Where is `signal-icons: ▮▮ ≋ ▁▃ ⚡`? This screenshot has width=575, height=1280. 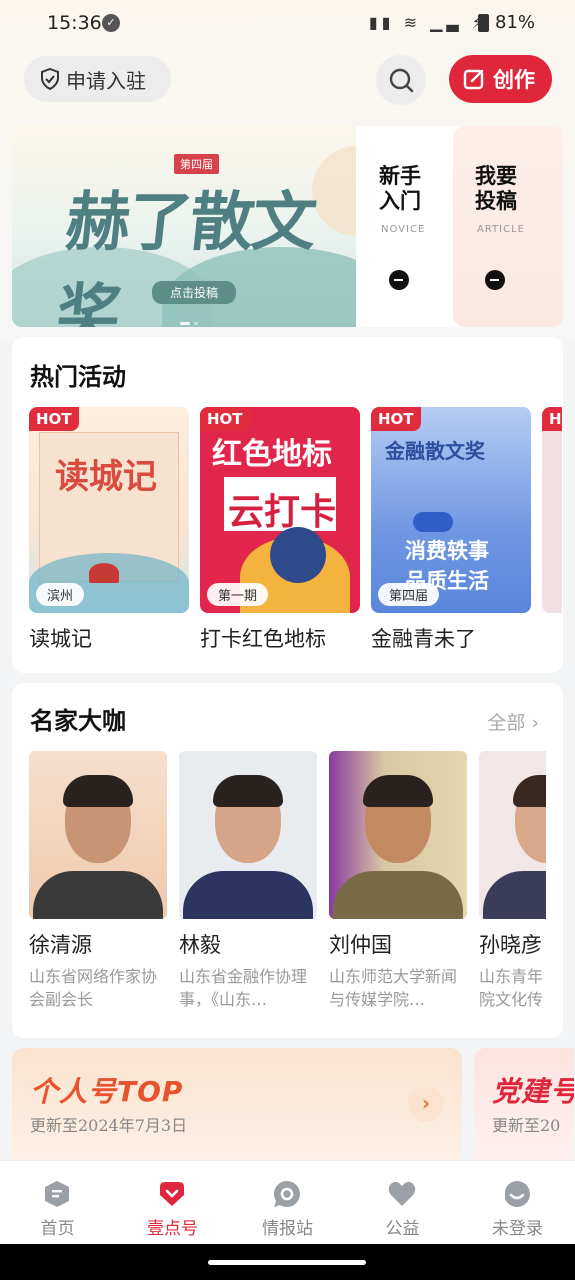
signal-icons: ▮▮ ≋ ▁▃ ⚡ is located at coordinates (427, 22).